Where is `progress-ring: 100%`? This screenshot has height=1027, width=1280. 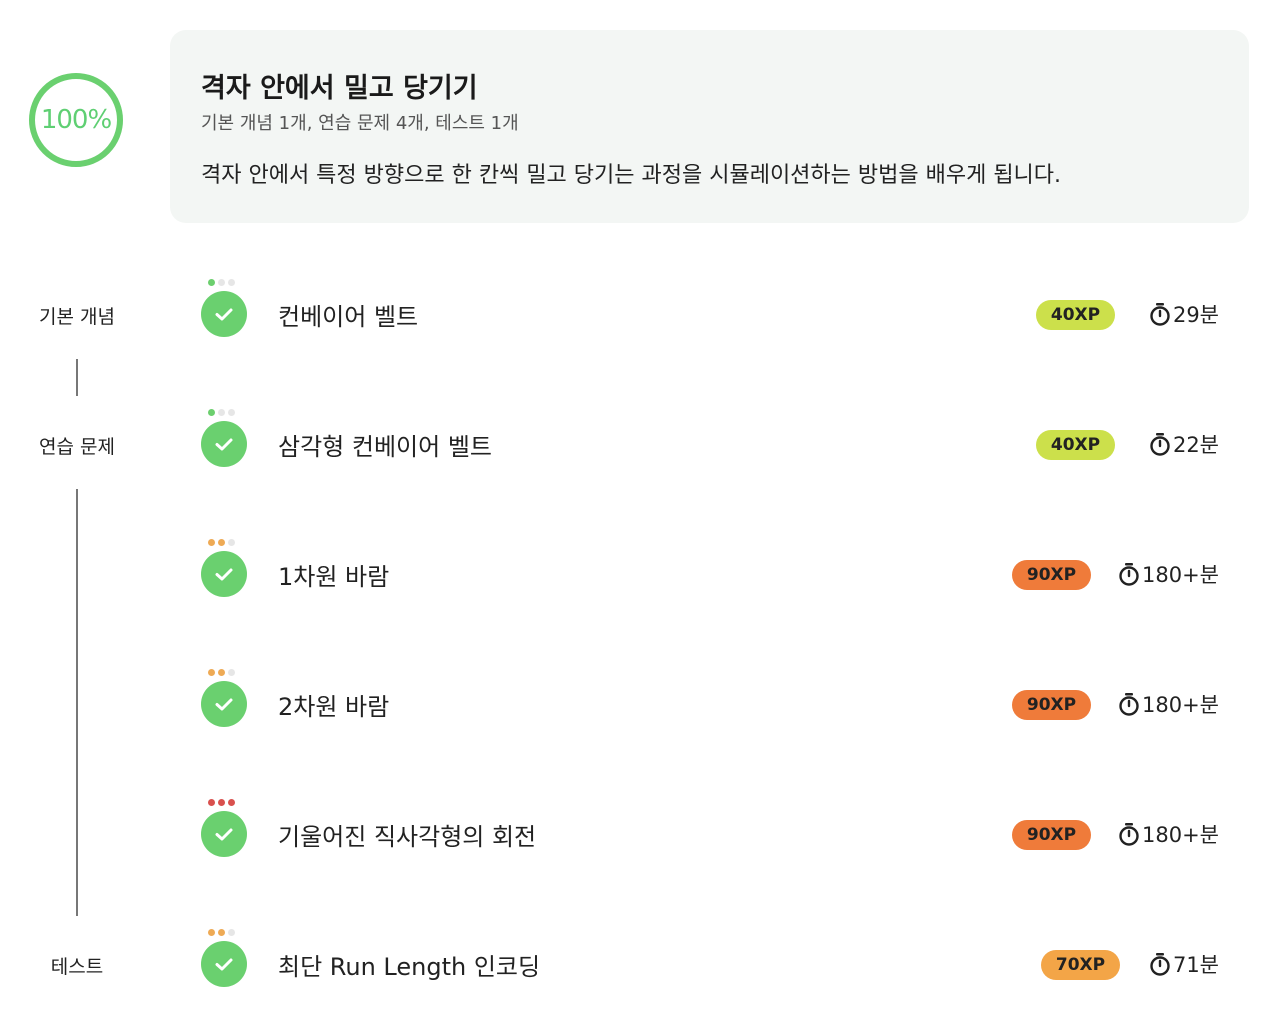 progress-ring: 100% is located at coordinates (76, 120).